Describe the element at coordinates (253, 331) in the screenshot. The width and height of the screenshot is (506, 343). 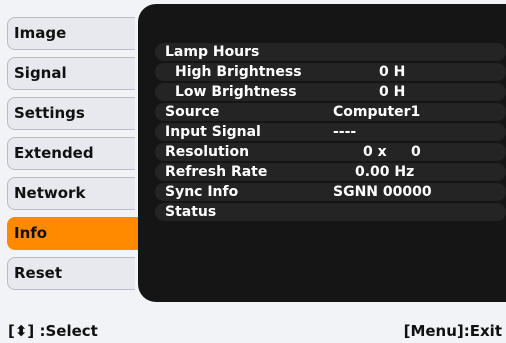
I see `footer-bar: [⬍] :Select [Menu]:Exit` at that location.